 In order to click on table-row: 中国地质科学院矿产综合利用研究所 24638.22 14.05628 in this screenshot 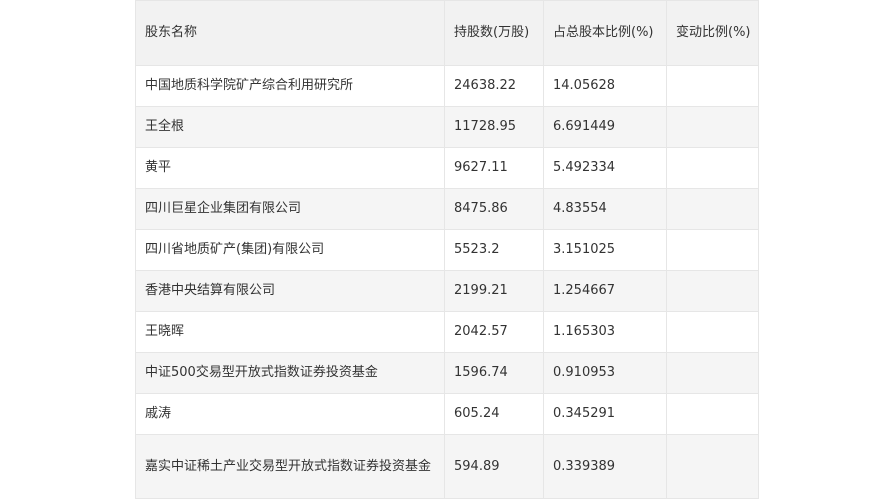, I will do `click(447, 86)`.